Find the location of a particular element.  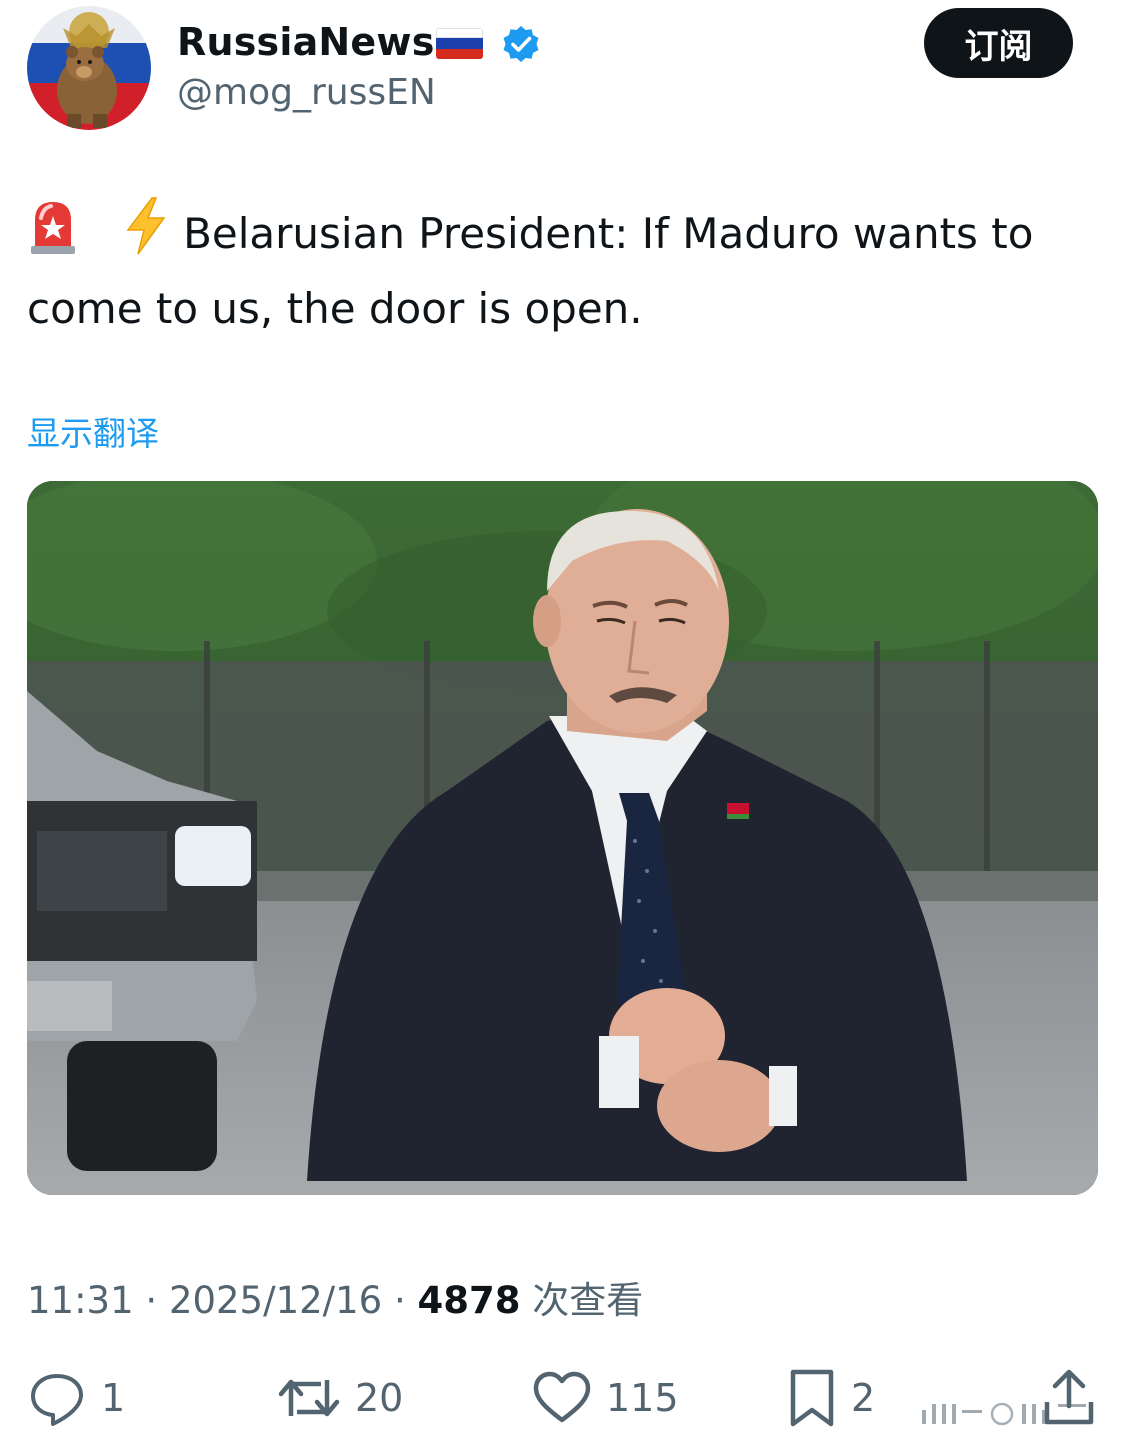

like-count: 115 is located at coordinates (642, 1398).